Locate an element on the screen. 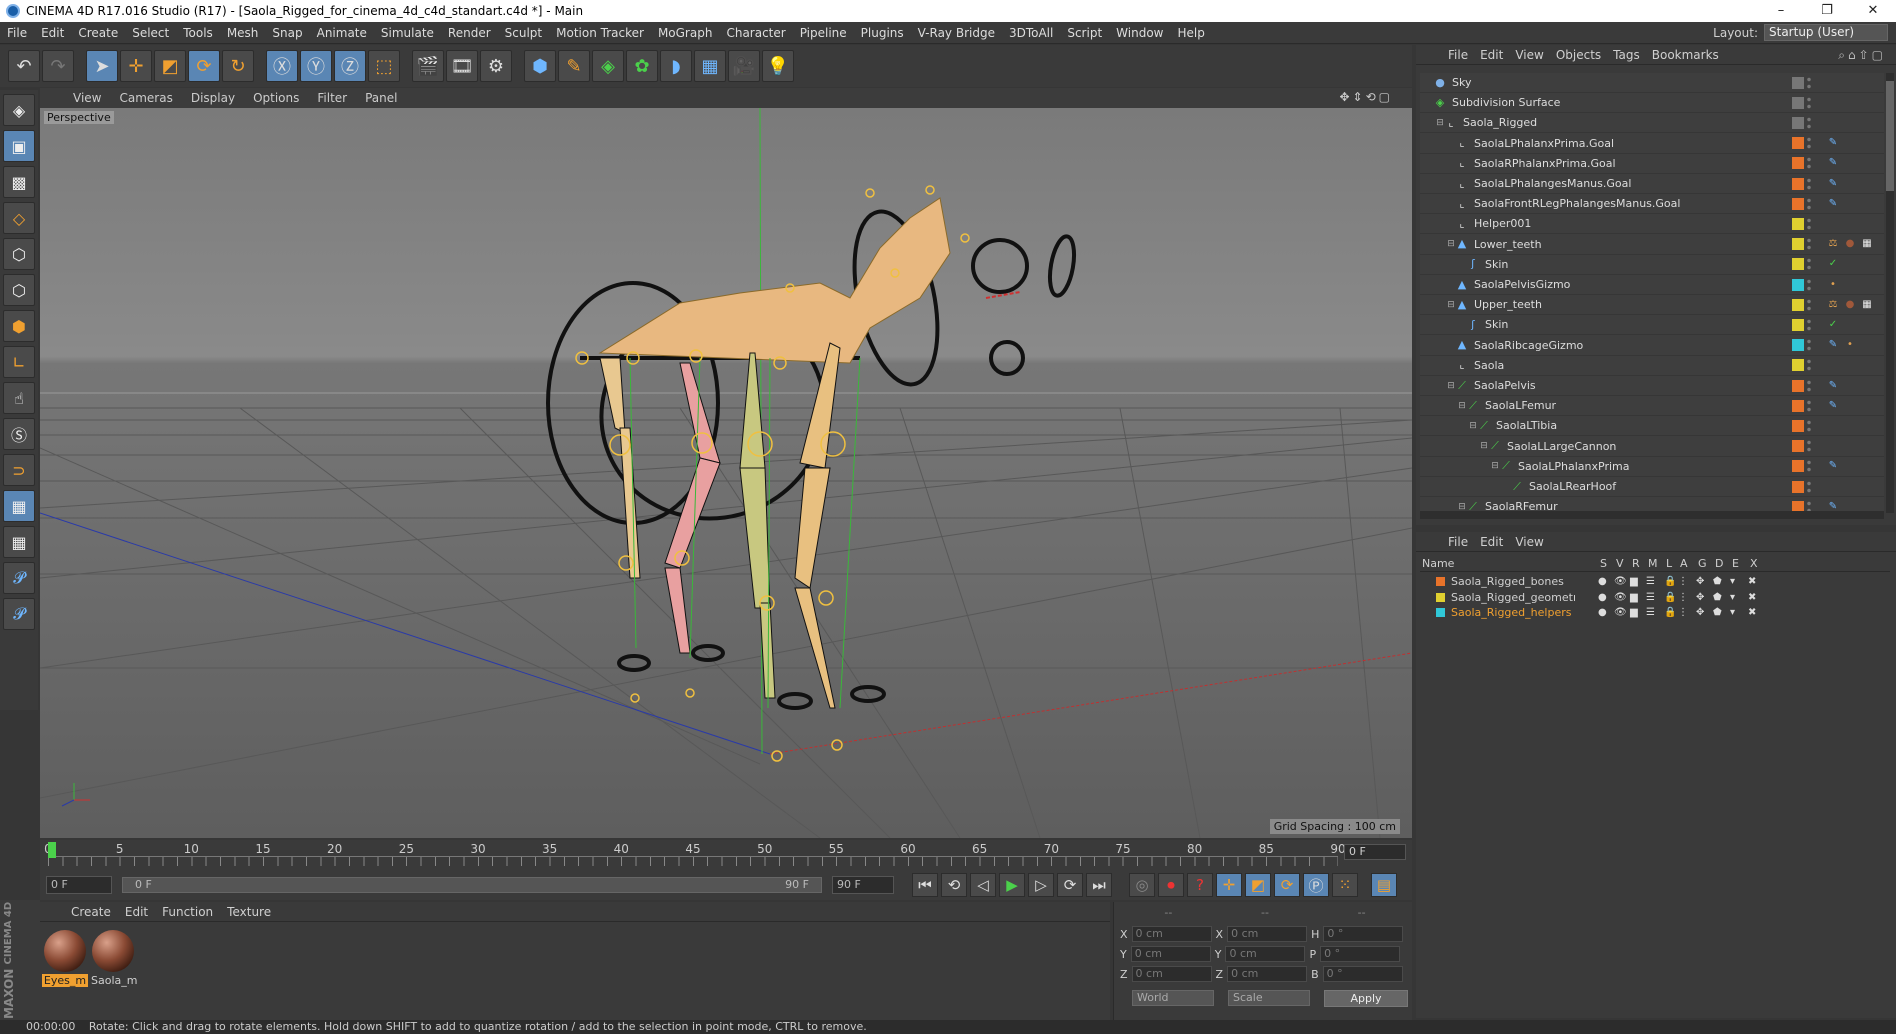 Image resolution: width=1896 pixels, height=1034 pixels. menu-select: Select is located at coordinates (150, 33).